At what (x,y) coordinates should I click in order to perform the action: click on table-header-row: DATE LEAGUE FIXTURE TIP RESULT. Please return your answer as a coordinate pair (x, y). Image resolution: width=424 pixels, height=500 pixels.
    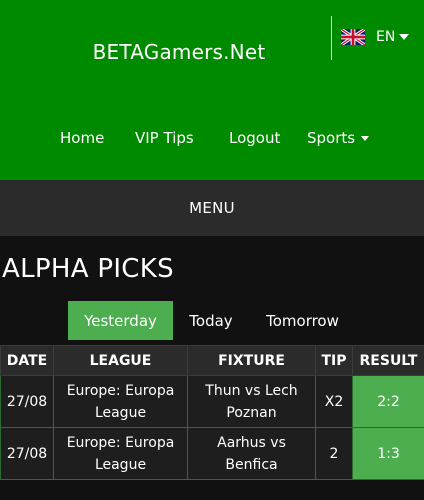
    Looking at the image, I should click on (212, 360).